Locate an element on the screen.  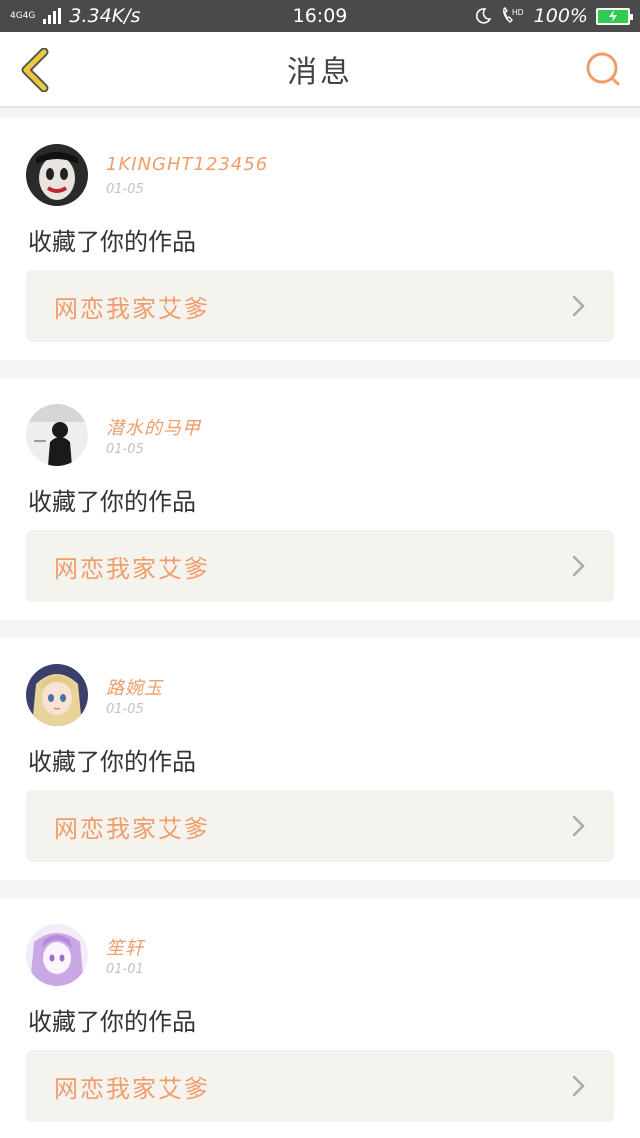
battery-percent: 100% is located at coordinates (560, 16).